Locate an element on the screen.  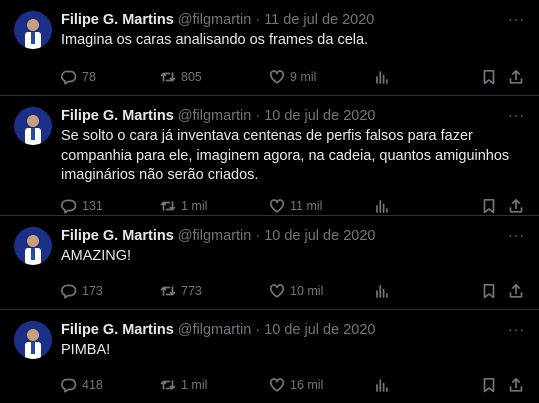
reply-button: 173 is located at coordinates (82, 291).